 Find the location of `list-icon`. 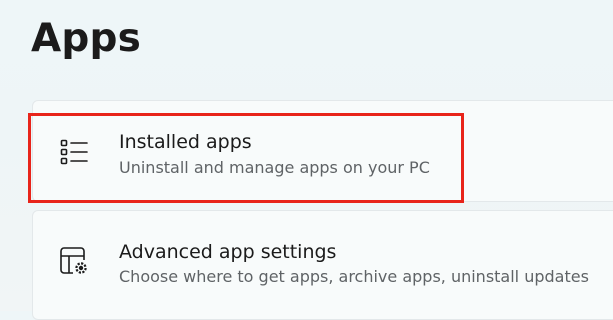

list-icon is located at coordinates (74, 152).